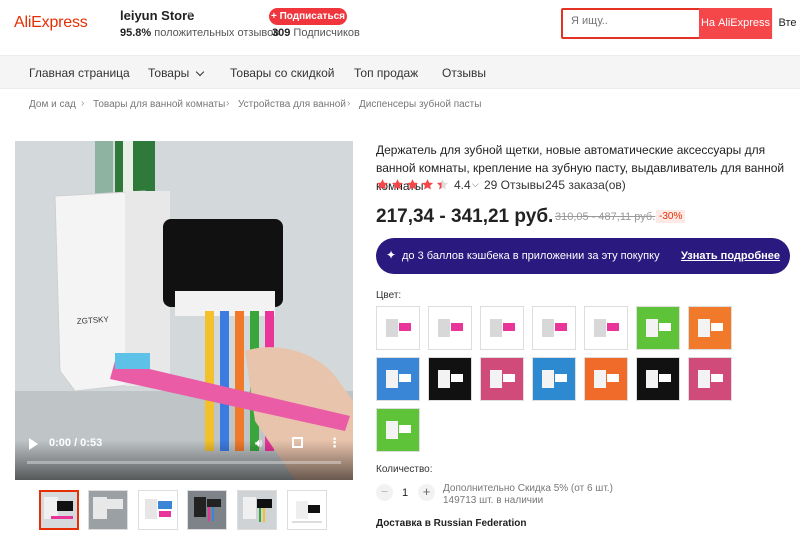 This screenshot has height=539, width=800. Describe the element at coordinates (184, 462) in the screenshot. I see `video-progress-bar` at that location.